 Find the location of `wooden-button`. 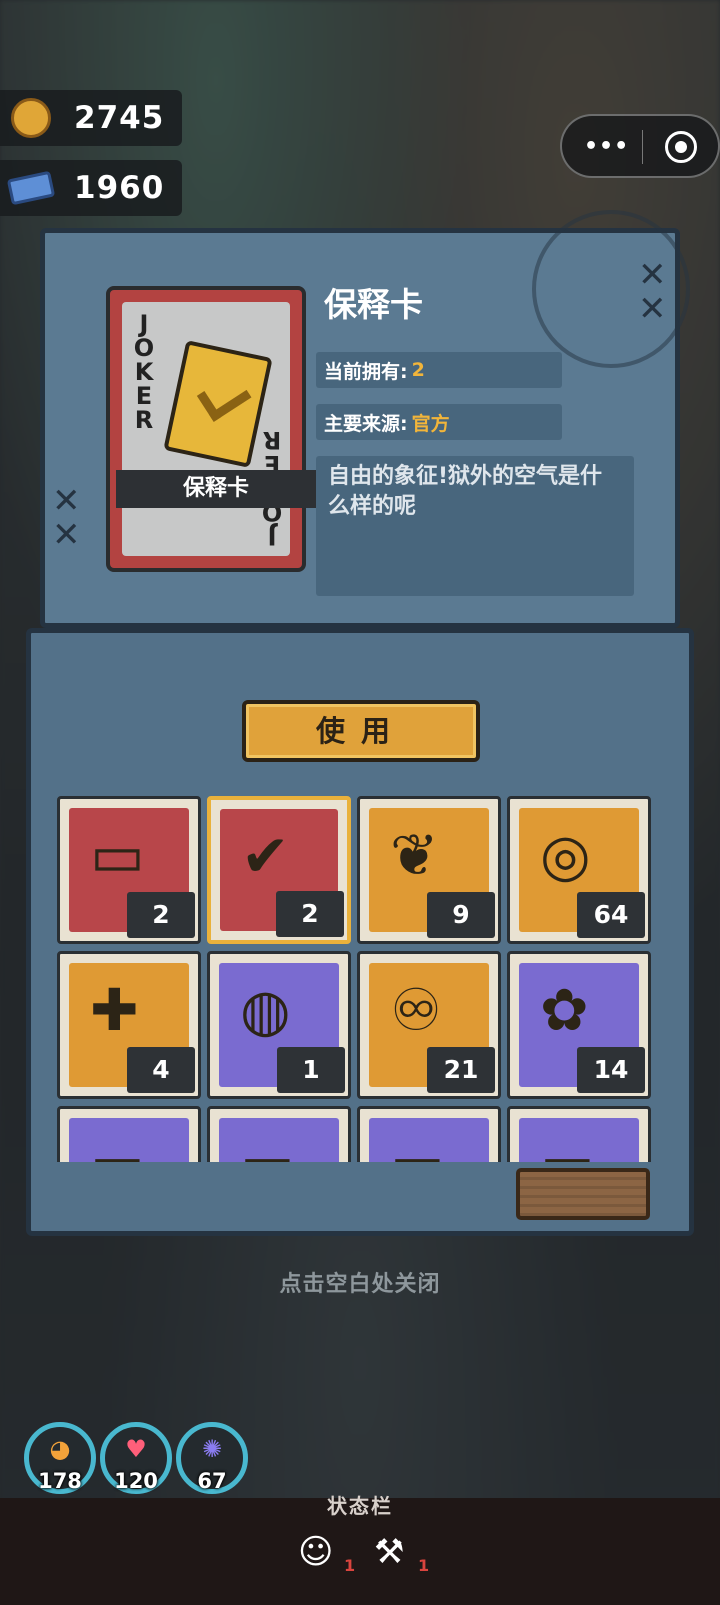

wooden-button is located at coordinates (583, 1194).